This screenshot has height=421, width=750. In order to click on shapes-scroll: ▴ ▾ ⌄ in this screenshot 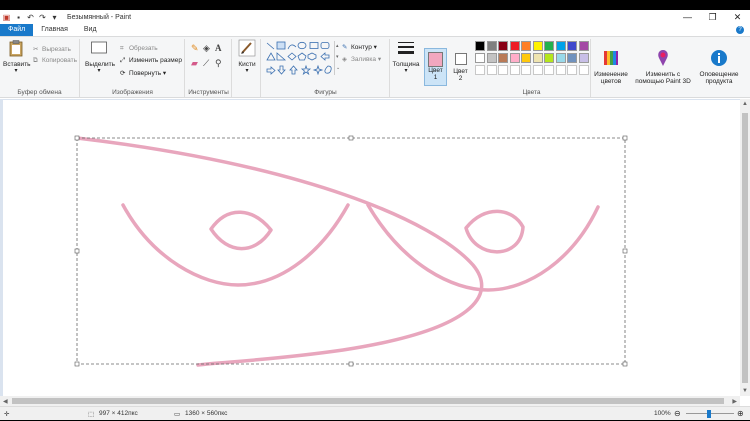, I will do `click(337, 58)`.